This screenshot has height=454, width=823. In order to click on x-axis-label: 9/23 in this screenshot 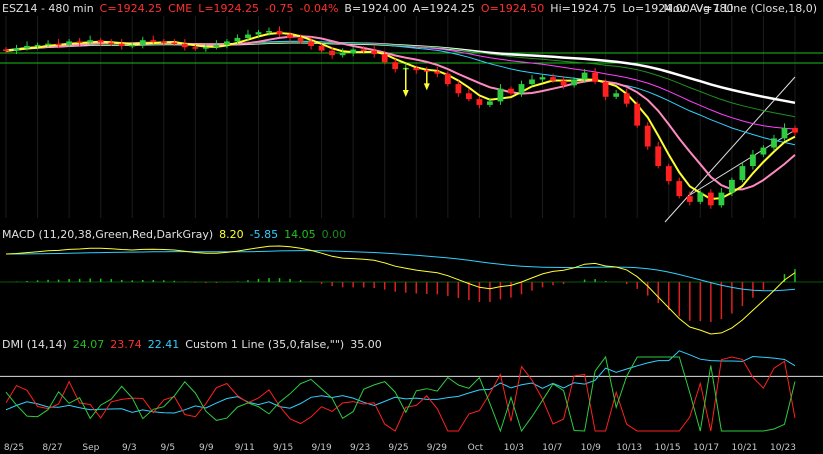, I will do `click(360, 448)`.